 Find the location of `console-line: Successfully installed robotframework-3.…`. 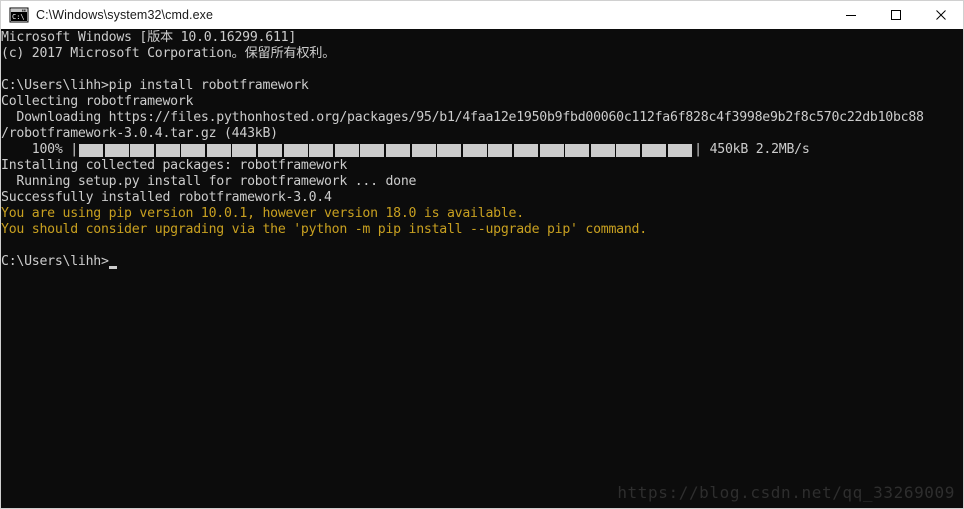

console-line: Successfully installed robotframework-3.… is located at coordinates (166, 197).